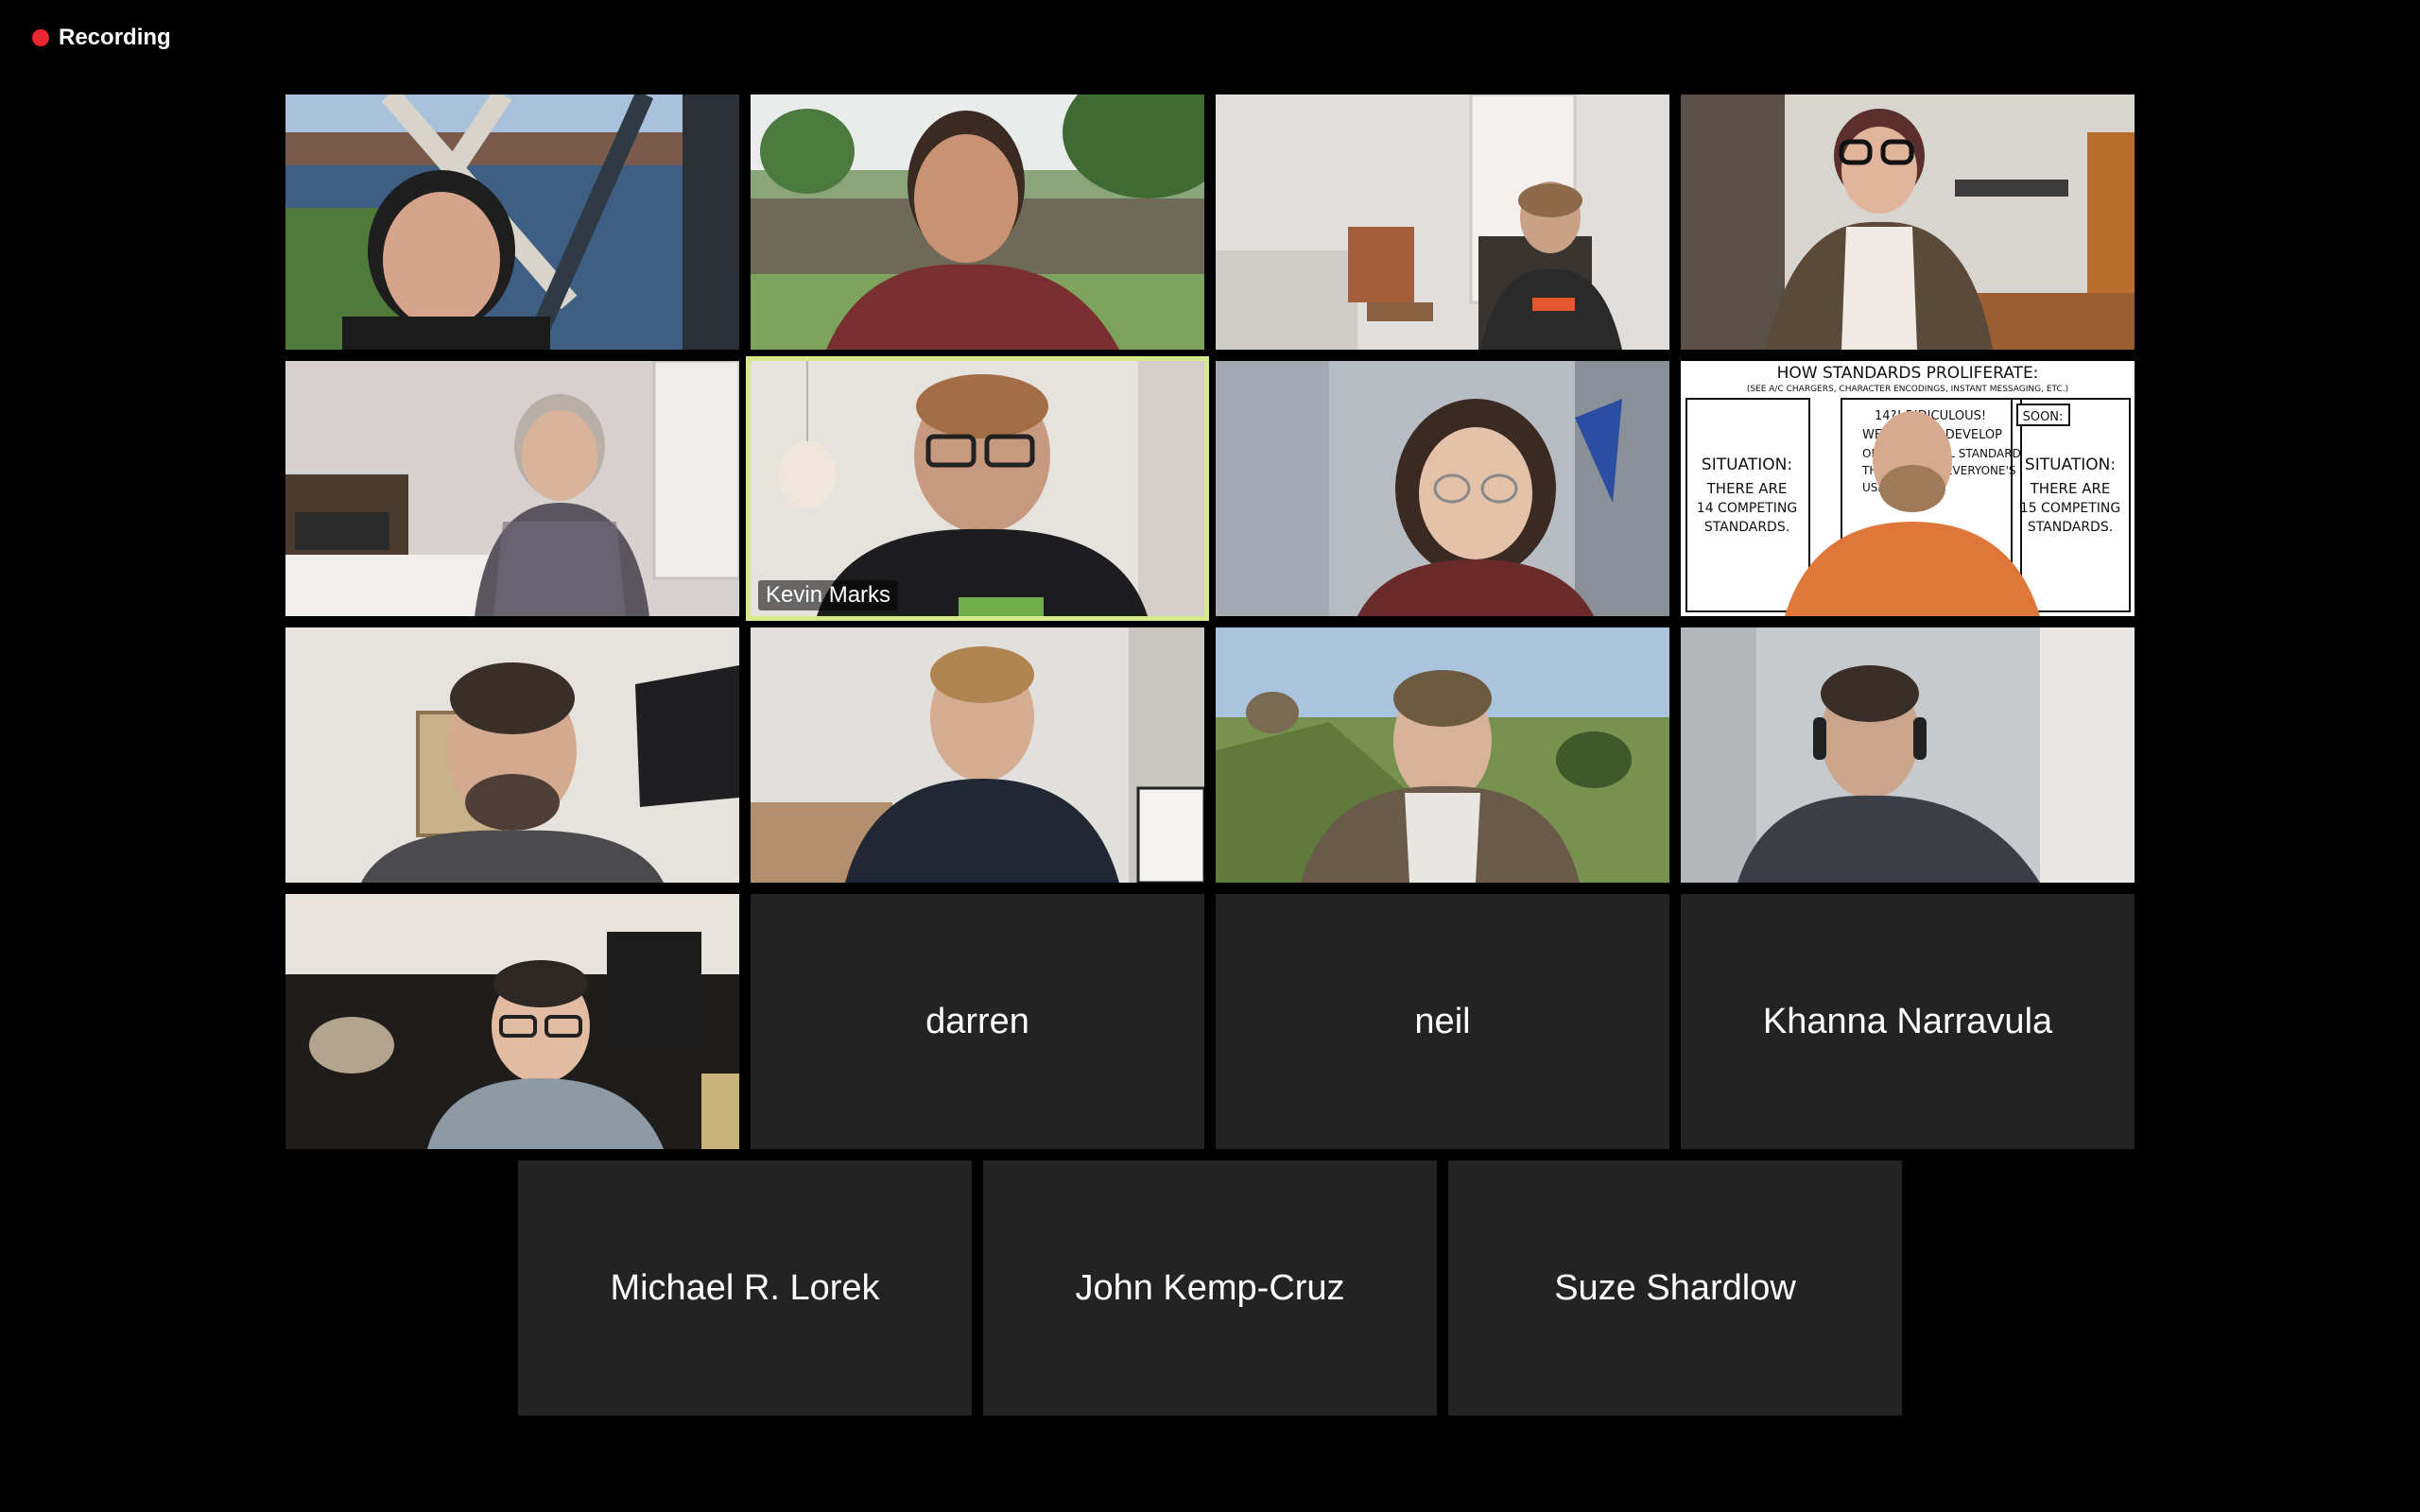 This screenshot has width=2420, height=1512. I want to click on comic-panel1-line1: SITUATION:, so click(1747, 464).